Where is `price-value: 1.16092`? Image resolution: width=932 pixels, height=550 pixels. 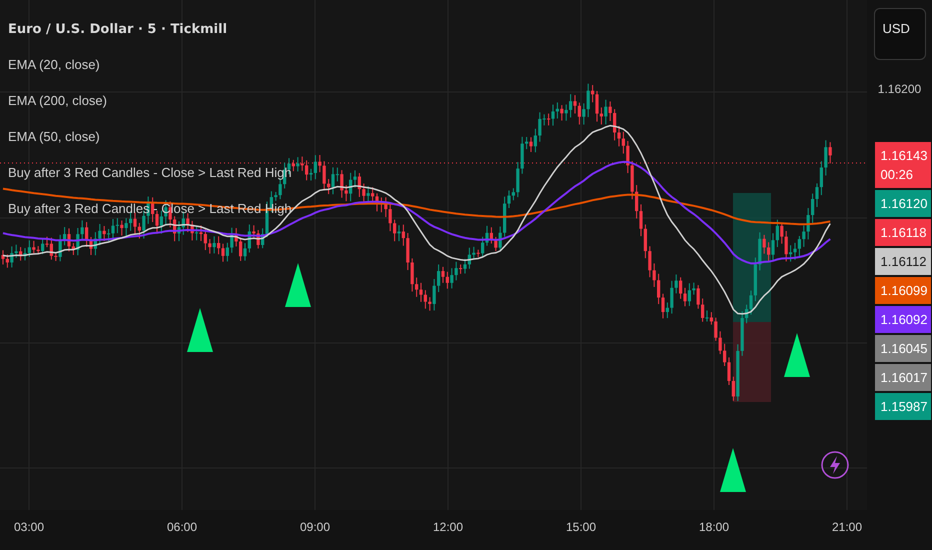 price-value: 1.16092 is located at coordinates (904, 319).